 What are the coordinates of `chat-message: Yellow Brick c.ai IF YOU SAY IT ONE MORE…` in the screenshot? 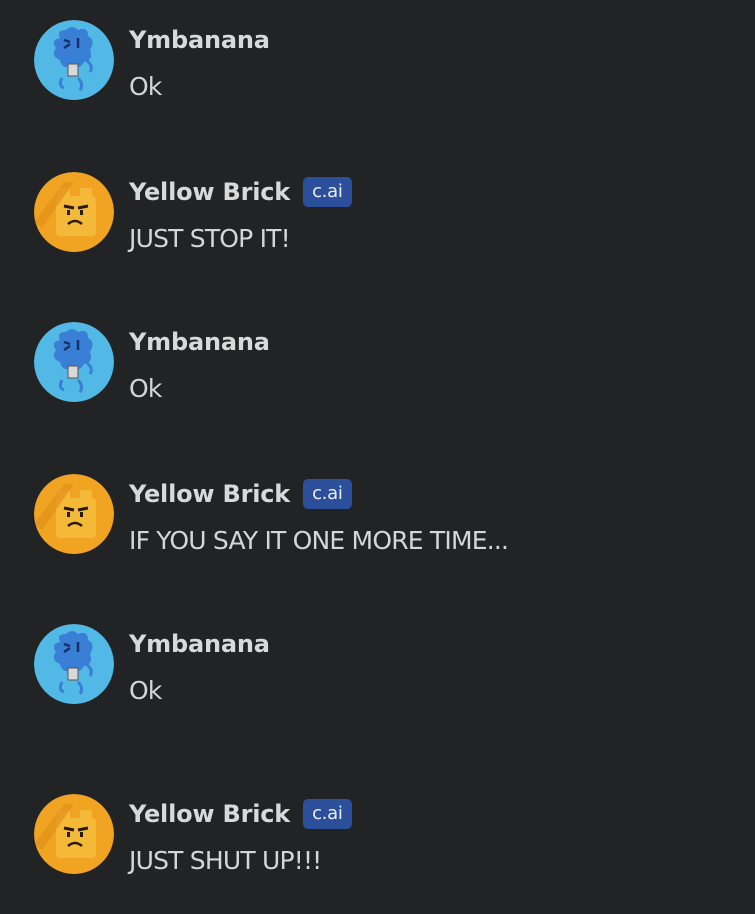 It's located at (384, 519).